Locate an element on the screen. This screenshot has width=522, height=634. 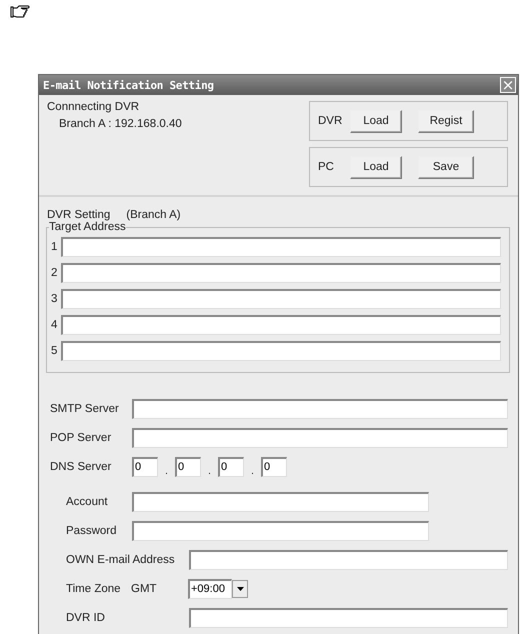
connection-info: Branch A : 192.168.0.40 is located at coordinates (120, 124).